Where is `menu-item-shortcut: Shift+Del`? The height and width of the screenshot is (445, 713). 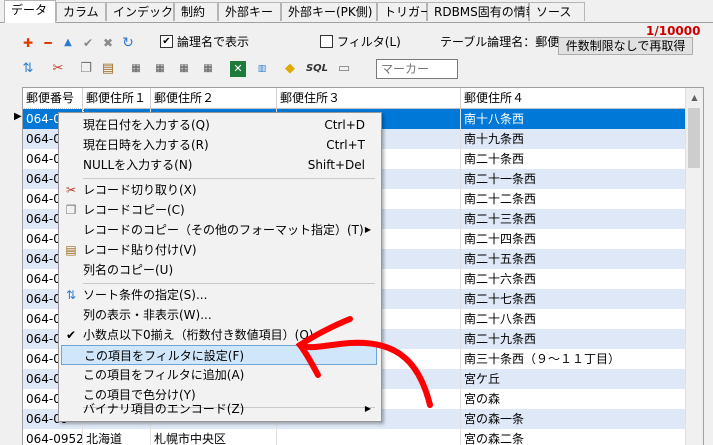
menu-item-shortcut: Shift+Del is located at coordinates (336, 165).